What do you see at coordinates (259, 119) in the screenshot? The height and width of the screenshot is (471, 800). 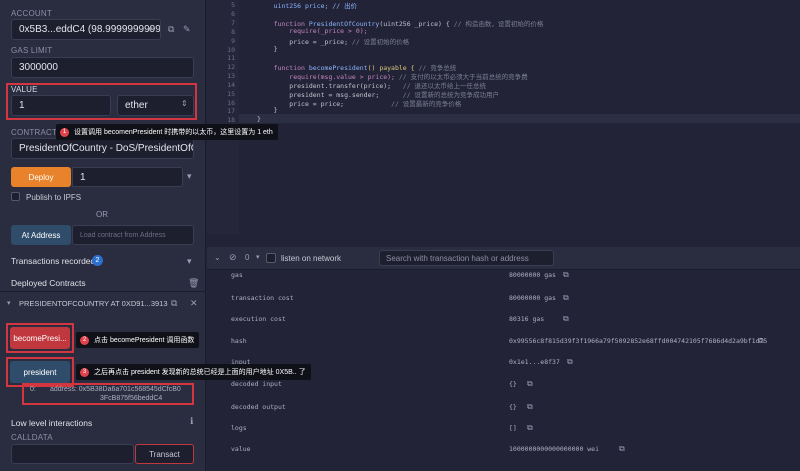 I see `code-line-18: }` at bounding box center [259, 119].